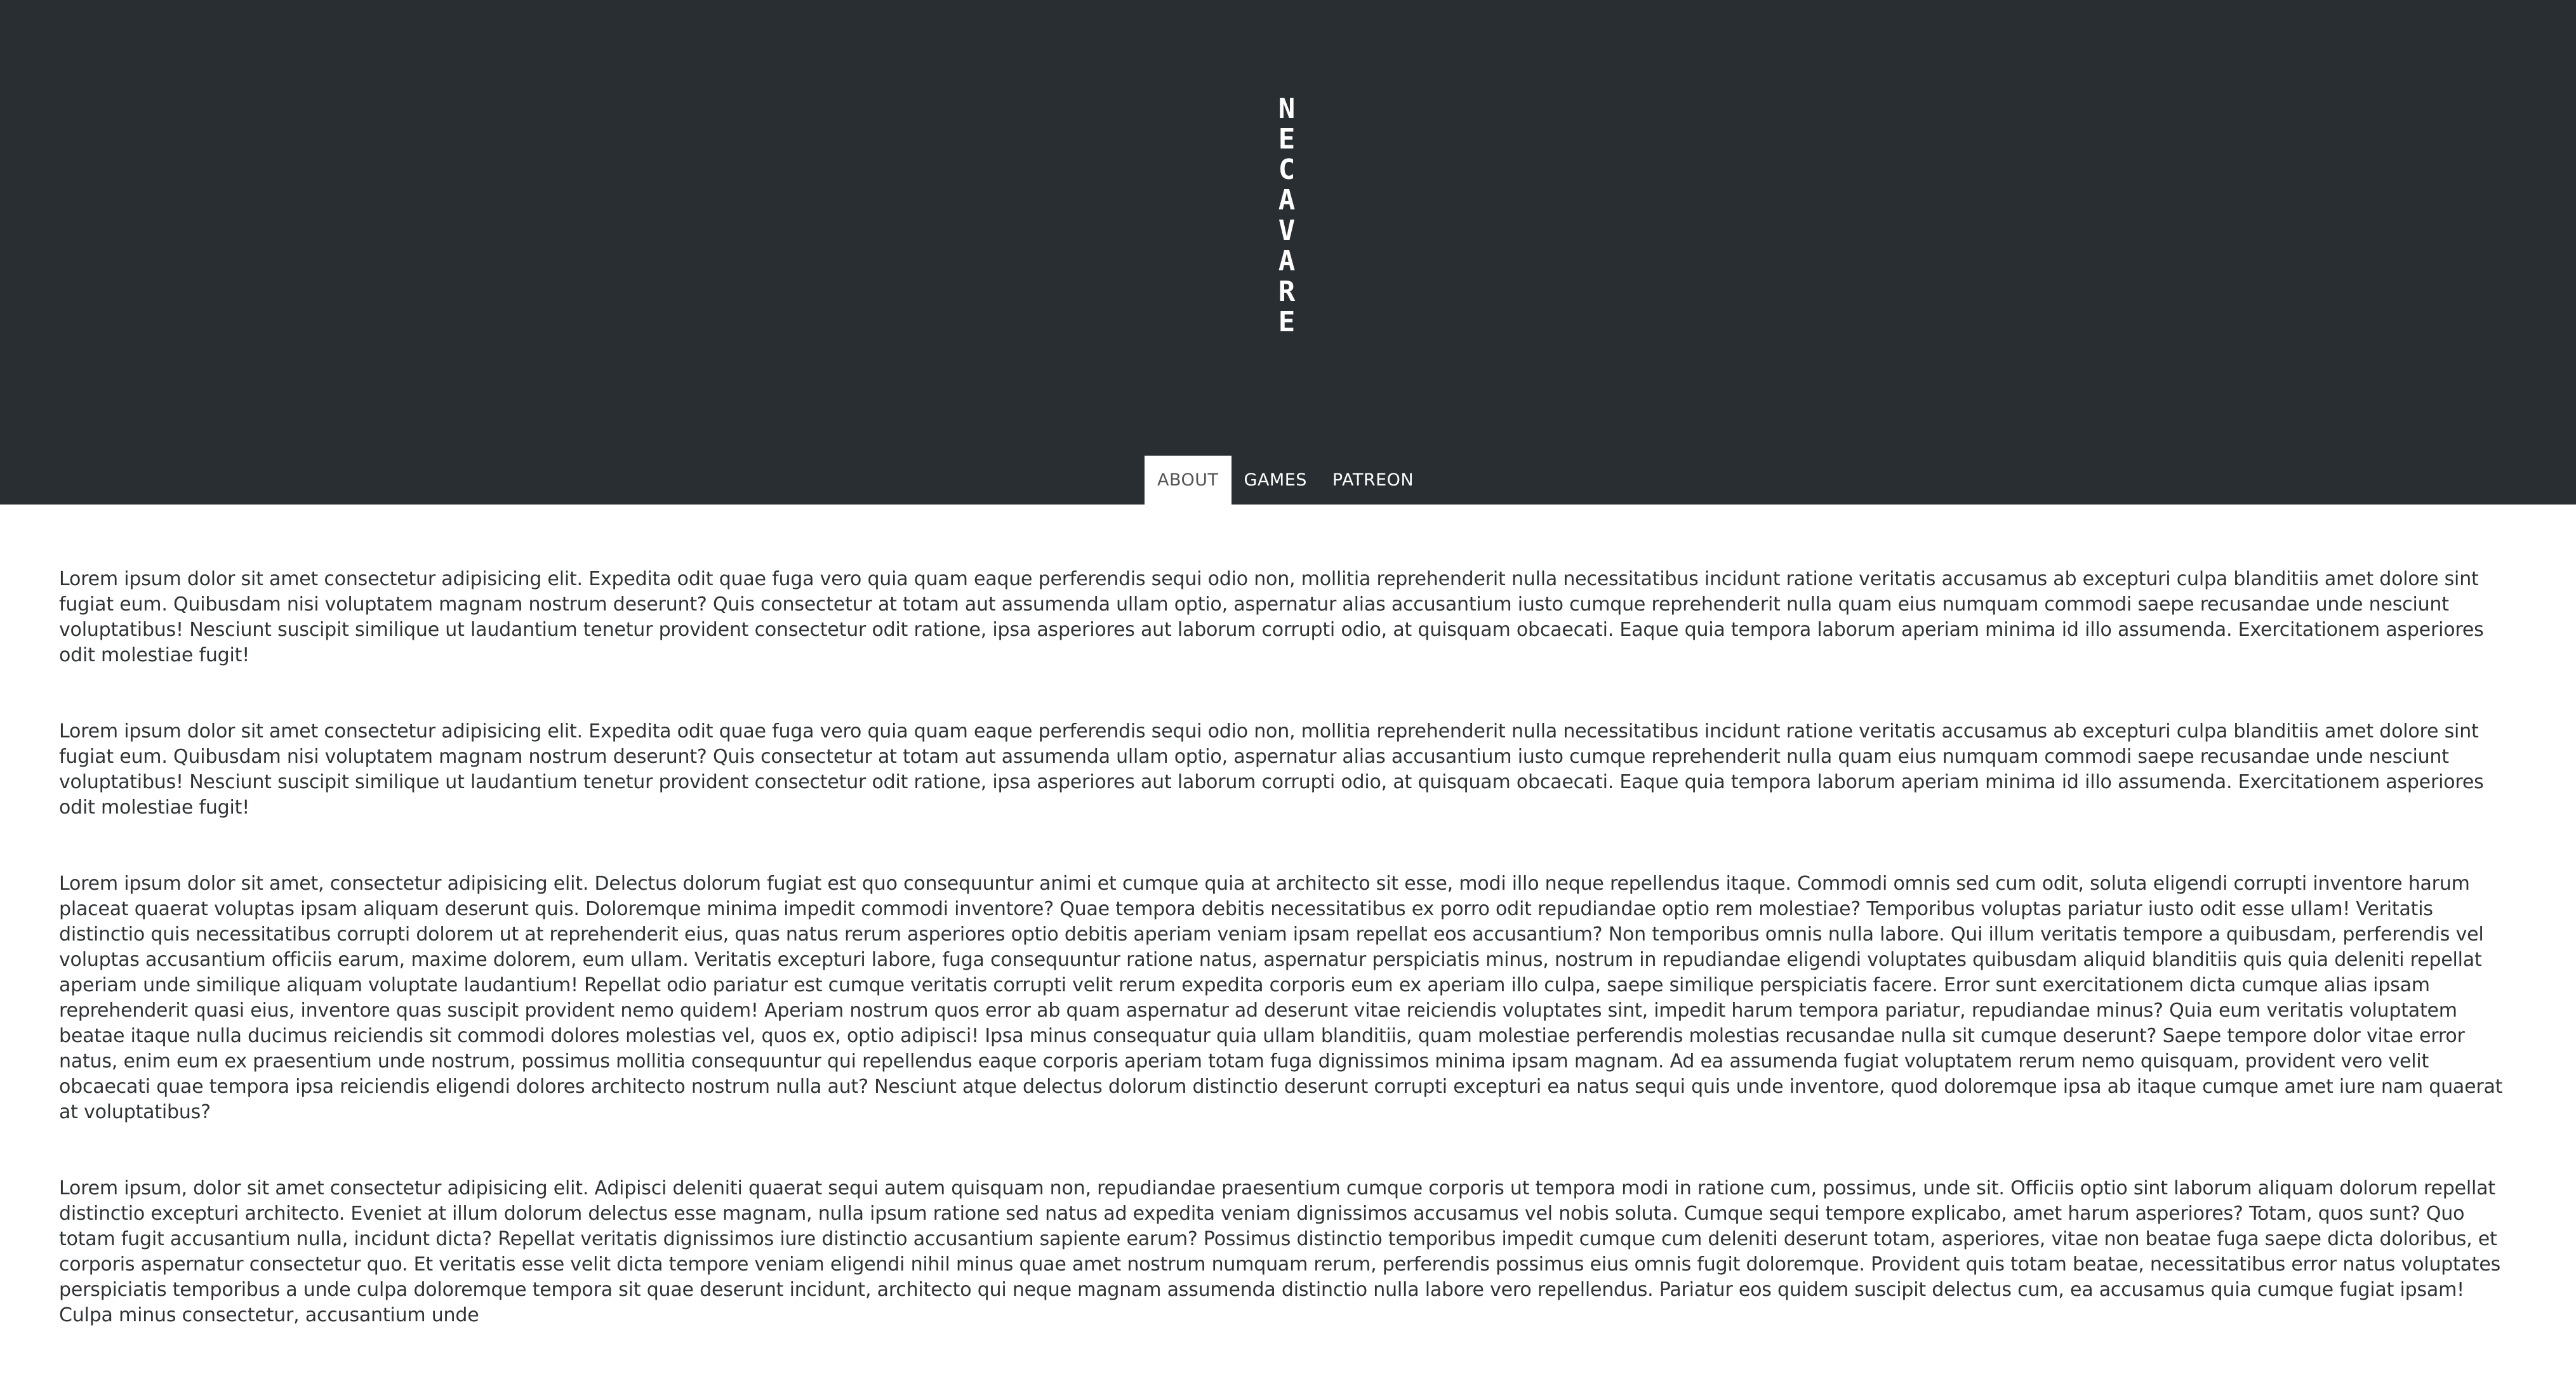 The height and width of the screenshot is (1379, 2576). Describe the element at coordinates (1287, 170) in the screenshot. I see `logo-letter: C` at that location.